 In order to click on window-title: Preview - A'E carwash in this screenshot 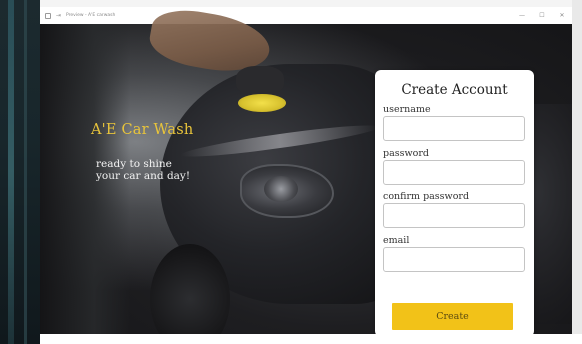, I will do `click(91, 15)`.